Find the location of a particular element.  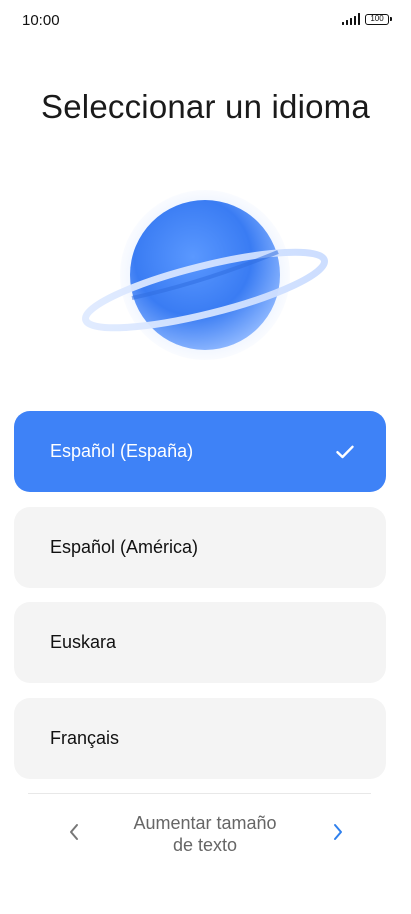

status-time: 10:00 is located at coordinates (41, 20).